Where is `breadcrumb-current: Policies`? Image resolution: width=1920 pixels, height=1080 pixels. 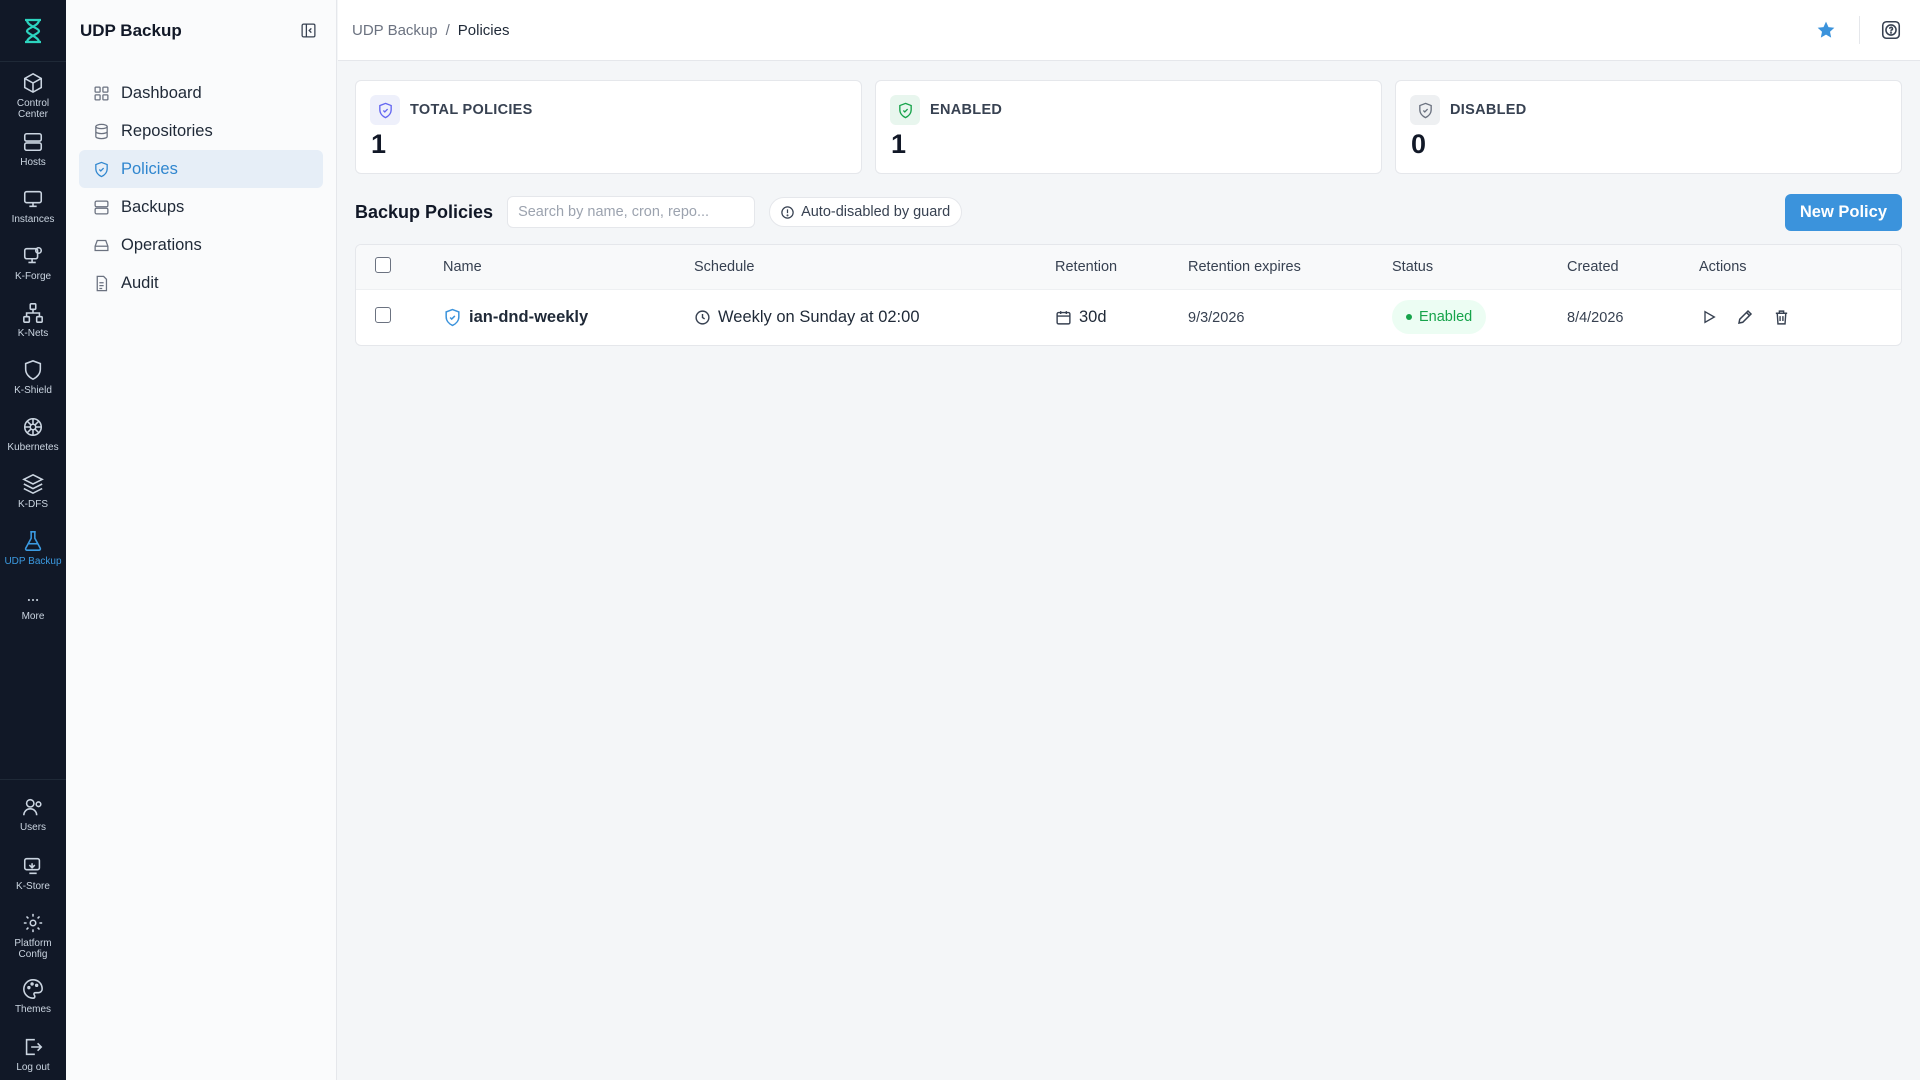 breadcrumb-current: Policies is located at coordinates (483, 30).